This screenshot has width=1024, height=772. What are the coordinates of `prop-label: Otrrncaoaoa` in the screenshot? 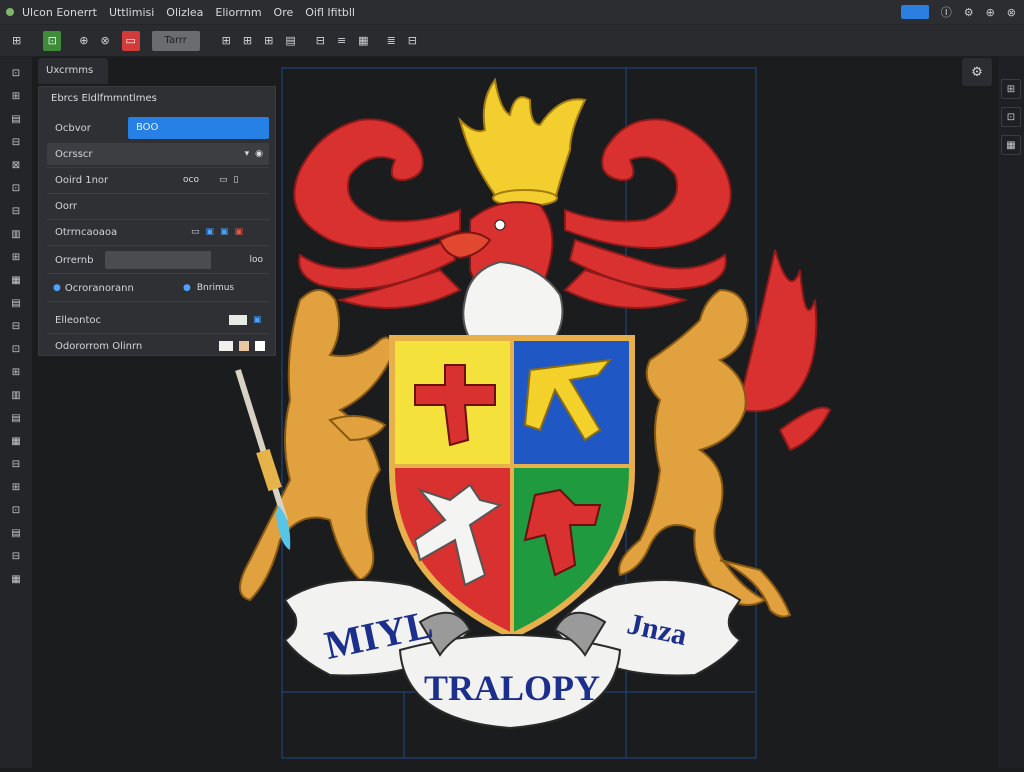 It's located at (86, 232).